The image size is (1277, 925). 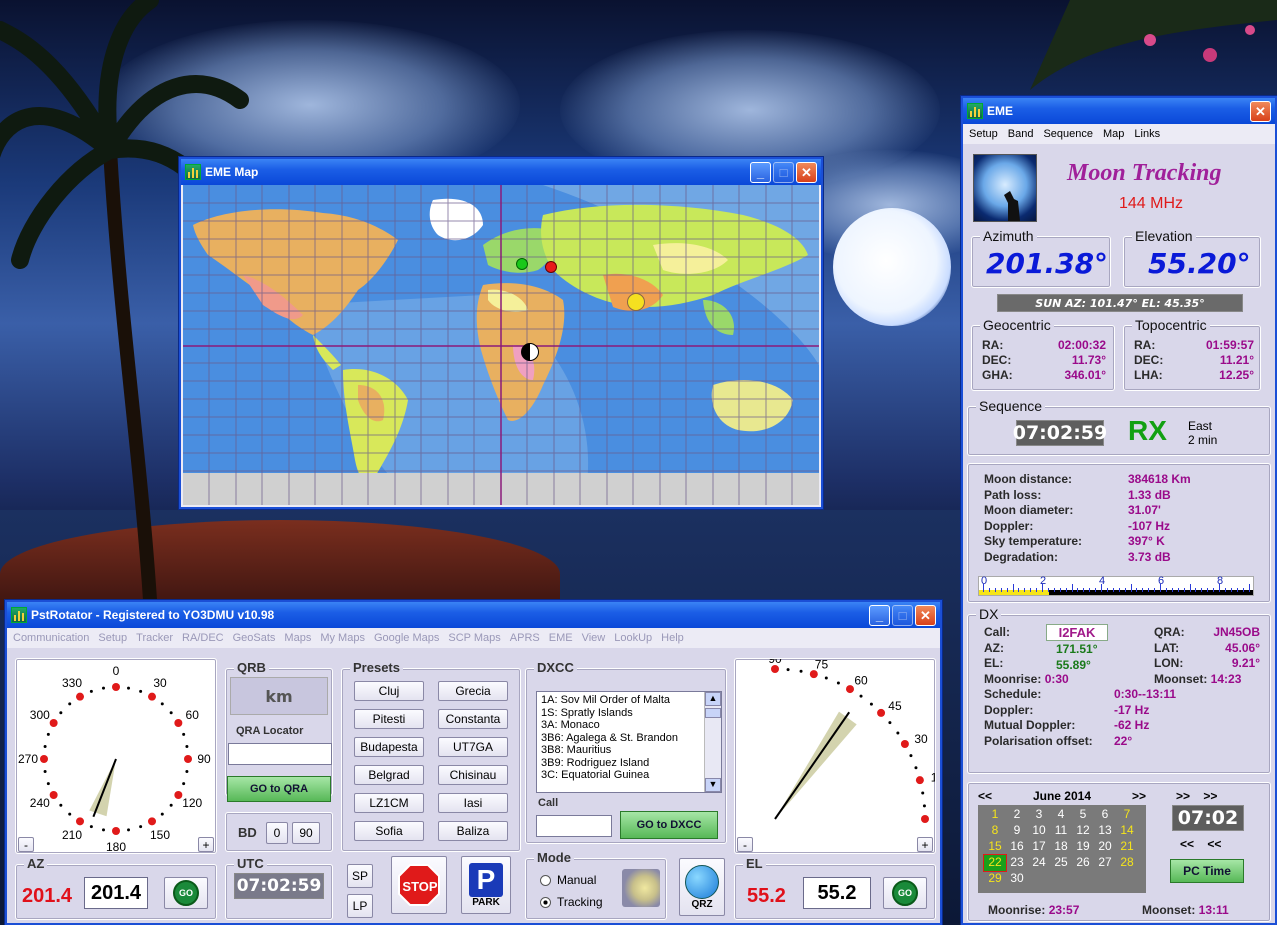 I want to click on calendar-day: 27, so click(x=1105, y=863).